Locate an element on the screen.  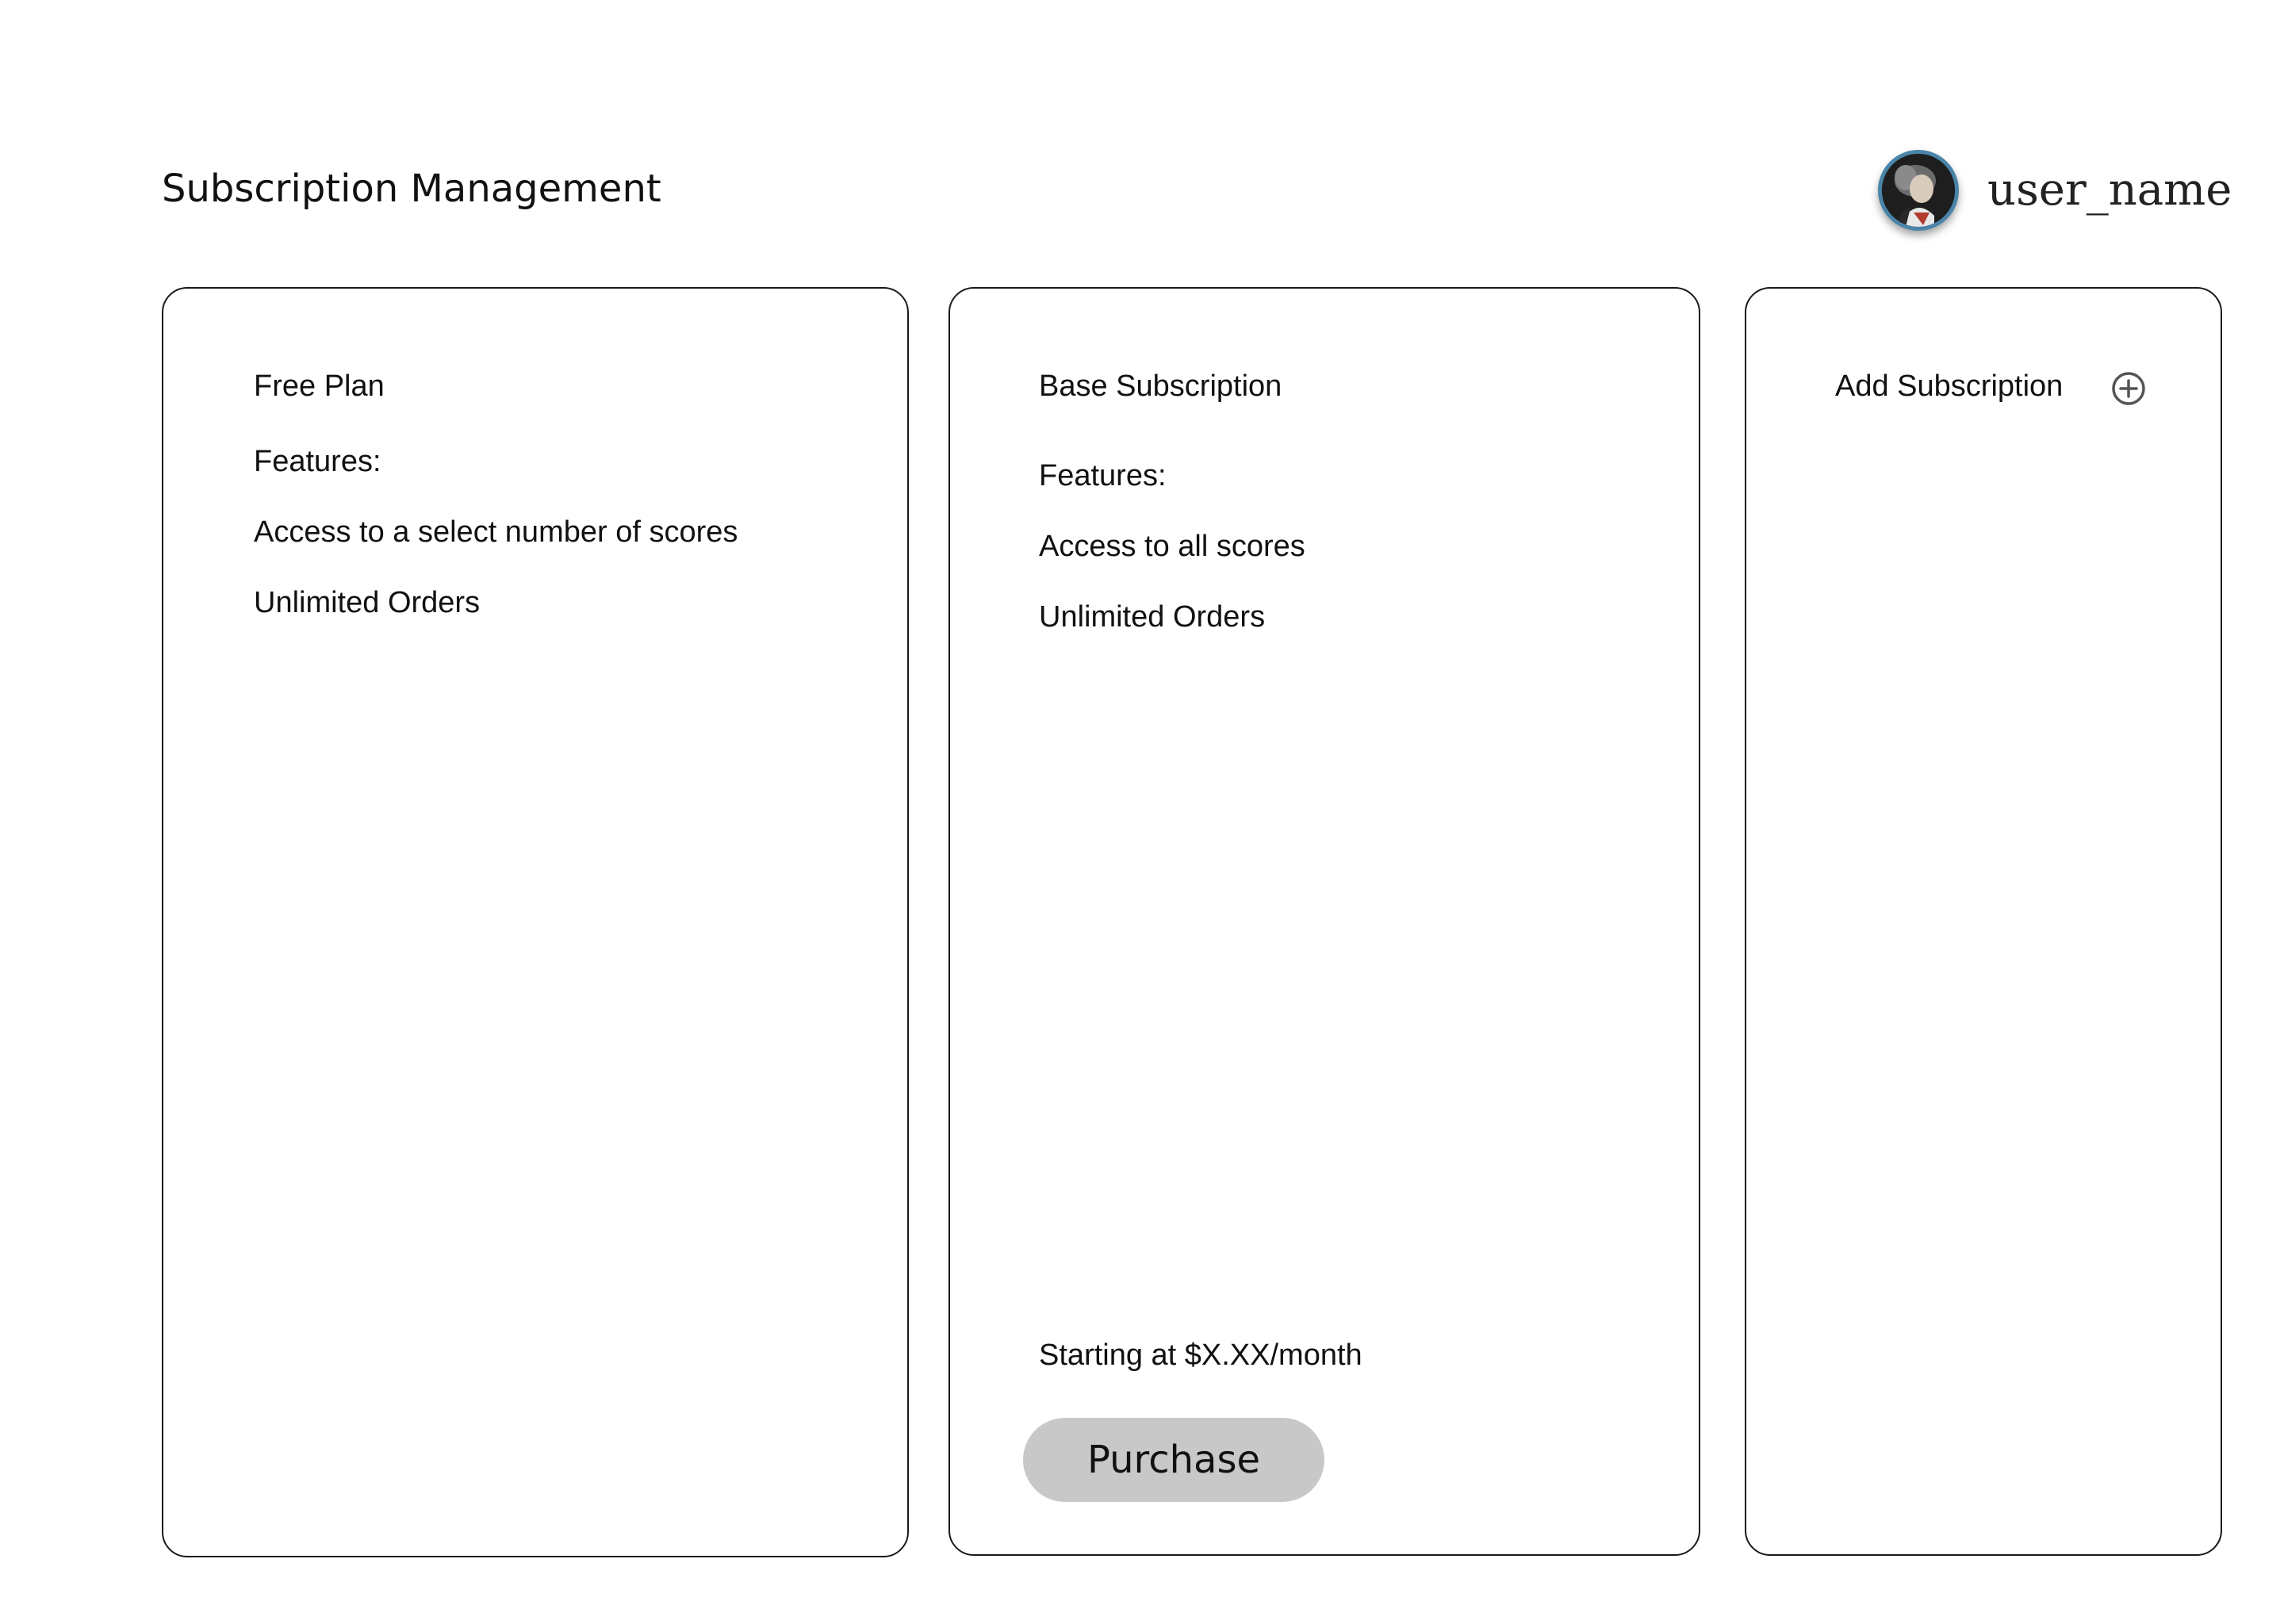
purchase-button: Purchase is located at coordinates (1173, 1460).